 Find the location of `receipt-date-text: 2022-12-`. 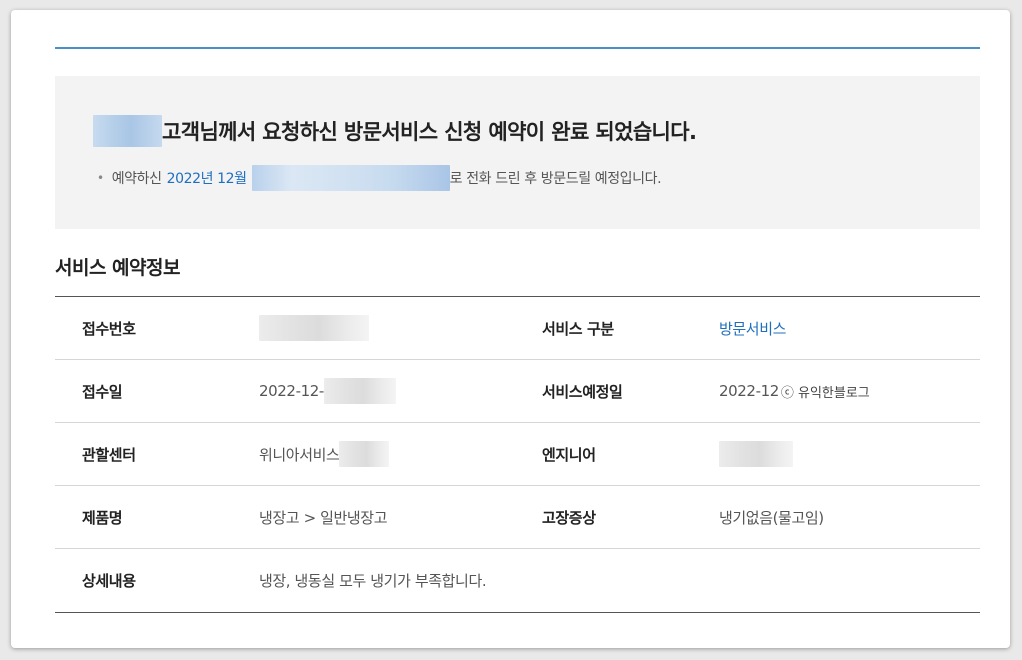

receipt-date-text: 2022-12- is located at coordinates (291, 391).